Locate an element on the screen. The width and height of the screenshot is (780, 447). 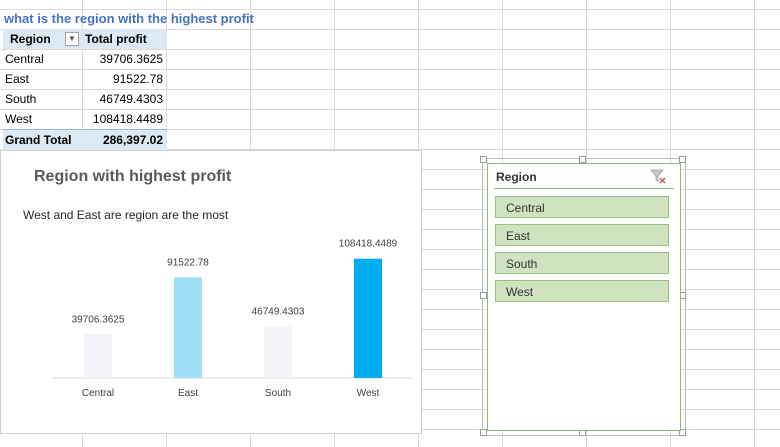
region-slicer: Region Central East South West is located at coordinates (584, 297).